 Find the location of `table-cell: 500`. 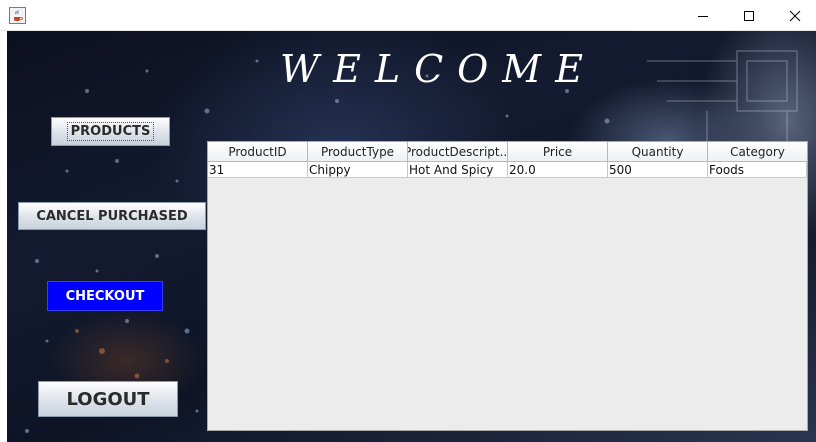

table-cell: 500 is located at coordinates (658, 170).